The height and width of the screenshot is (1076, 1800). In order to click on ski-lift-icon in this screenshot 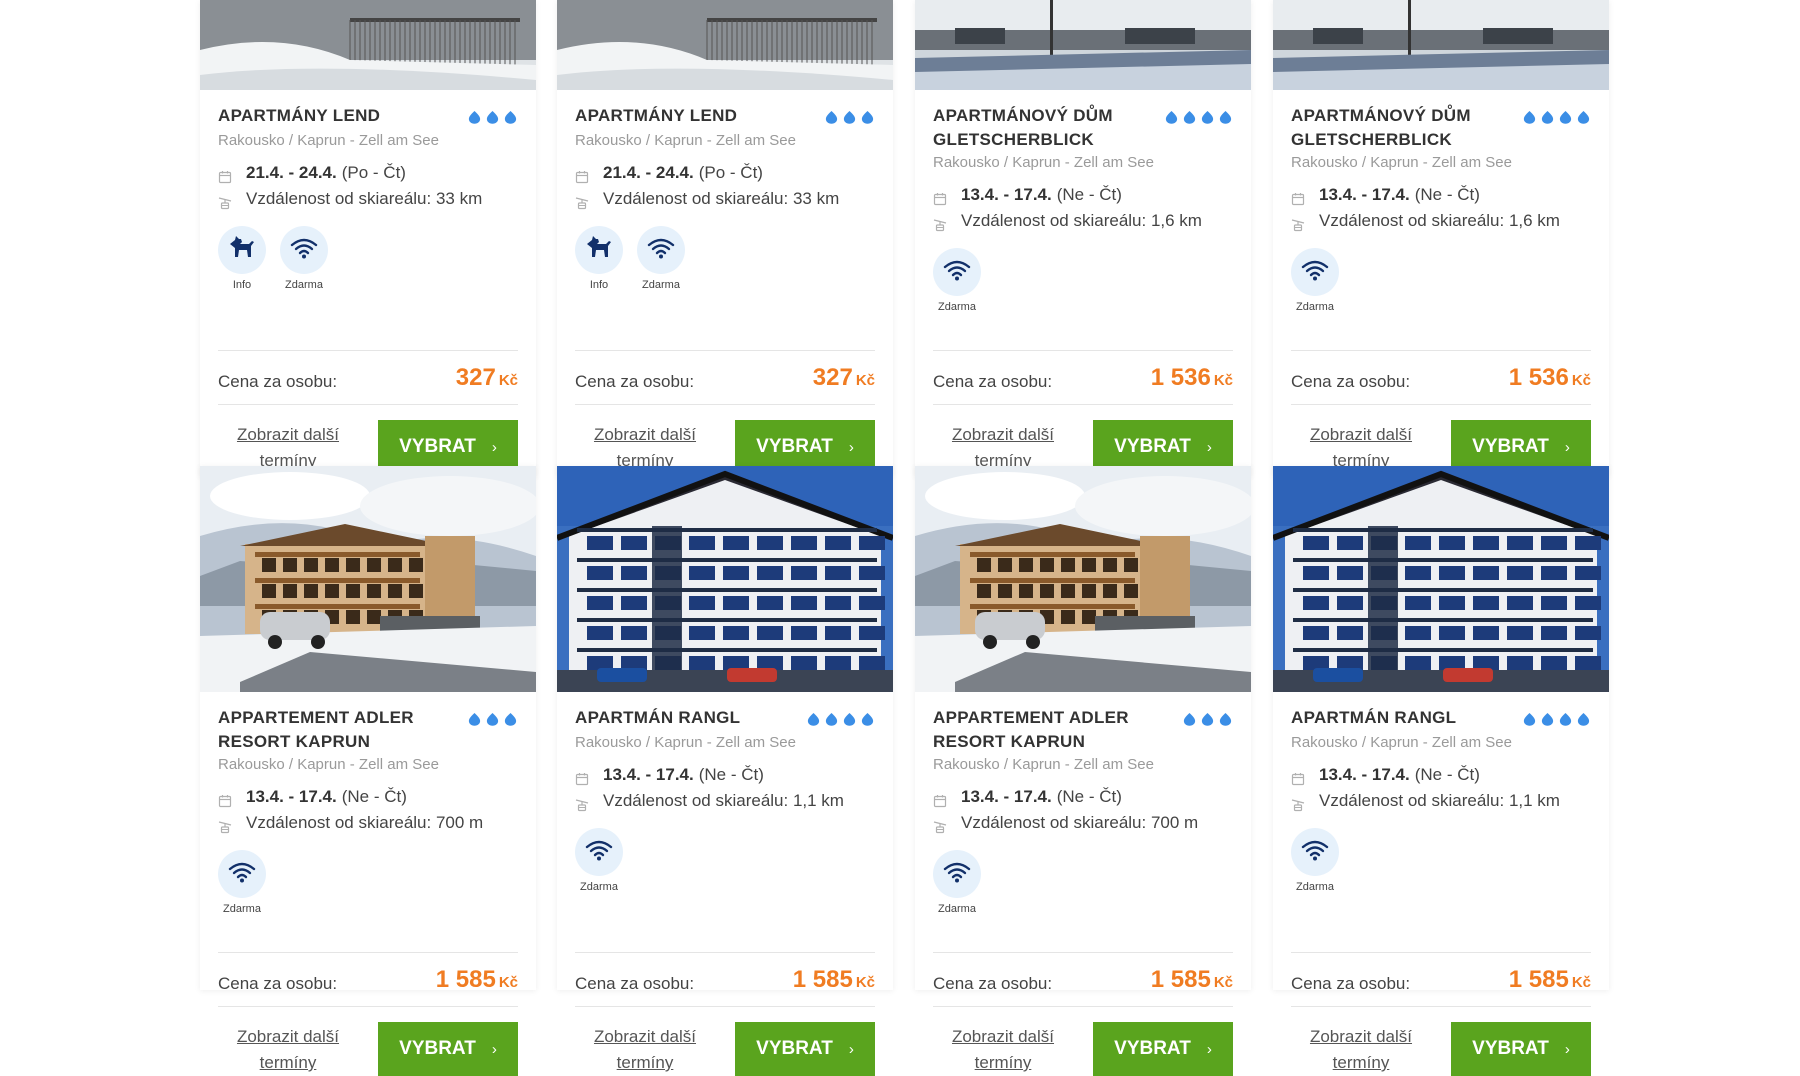, I will do `click(582, 201)`.